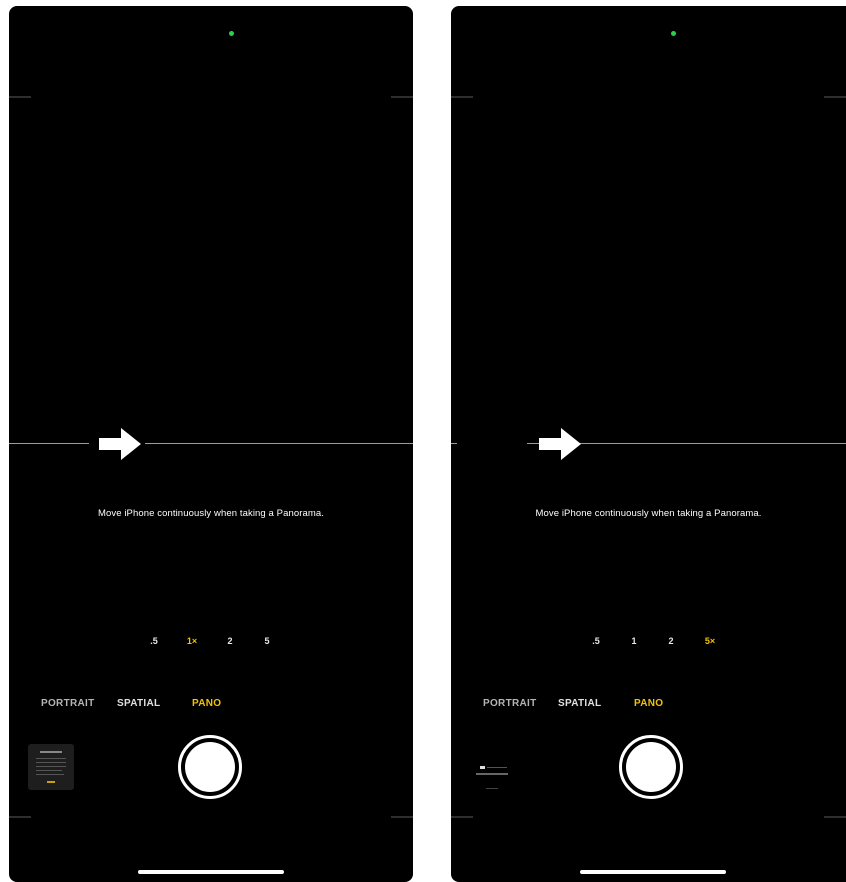  What do you see at coordinates (648, 643) in the screenshot?
I see `zoom-selector: .5 1 2 5×` at bounding box center [648, 643].